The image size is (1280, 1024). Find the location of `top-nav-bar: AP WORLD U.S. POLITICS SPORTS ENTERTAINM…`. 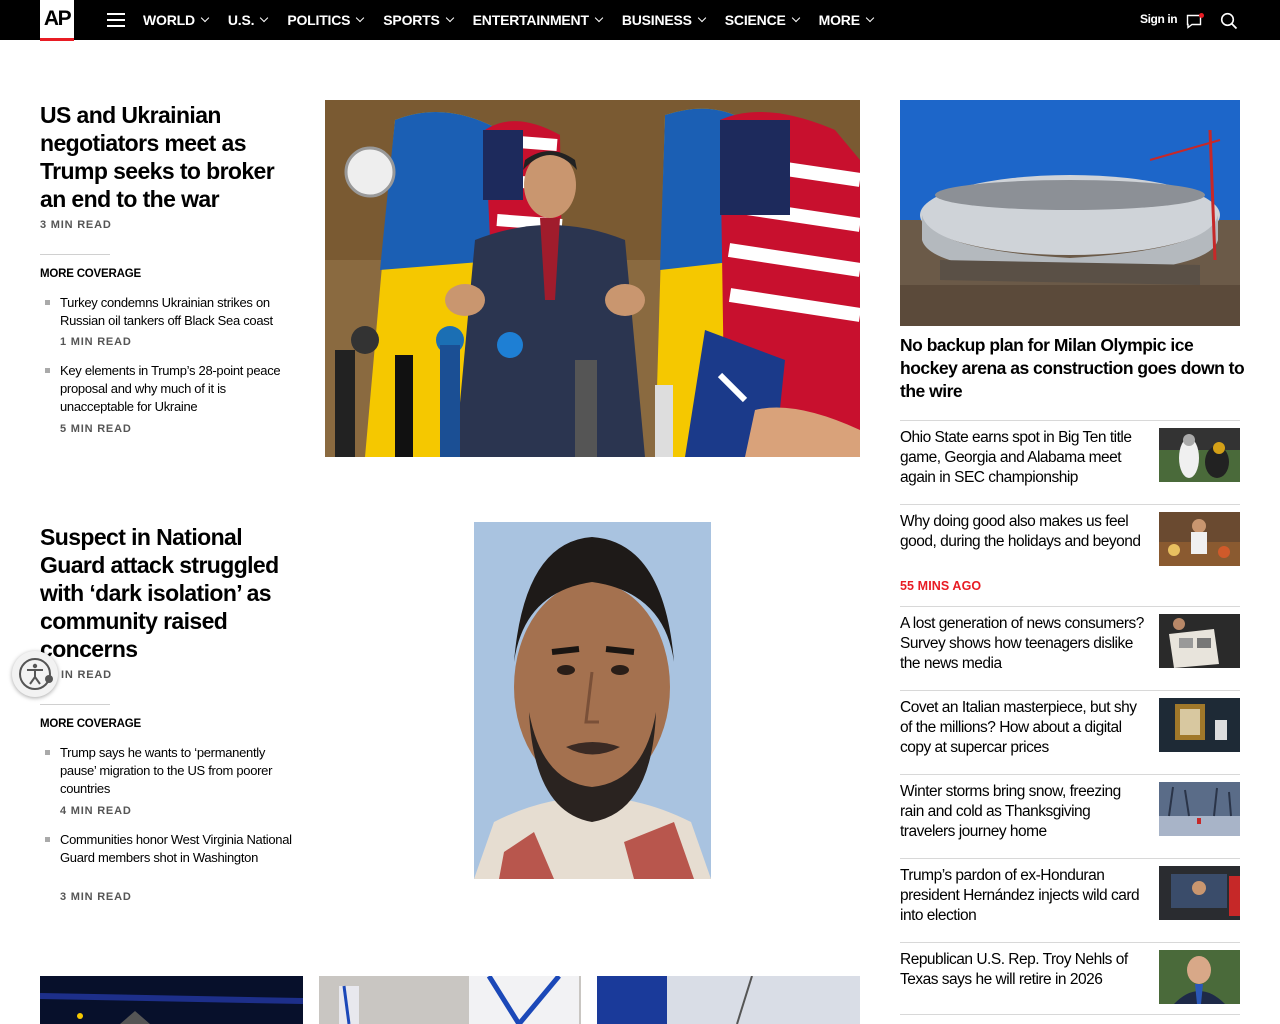

top-nav-bar: AP WORLD U.S. POLITICS SPORTS ENTERTAINM… is located at coordinates (640, 20).